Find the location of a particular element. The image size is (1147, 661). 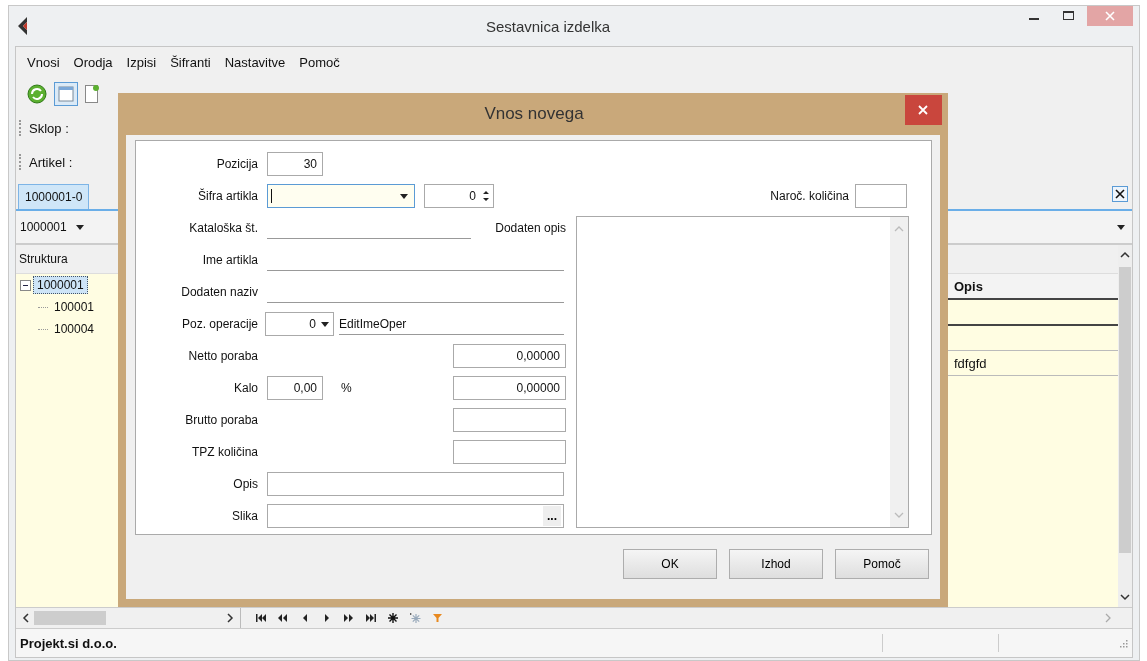

field-label: Brutto poraba is located at coordinates (221, 420).